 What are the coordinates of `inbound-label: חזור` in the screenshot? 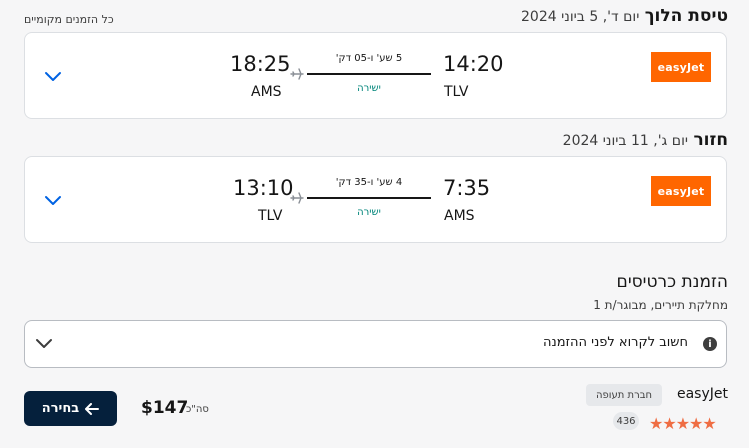 It's located at (710, 140).